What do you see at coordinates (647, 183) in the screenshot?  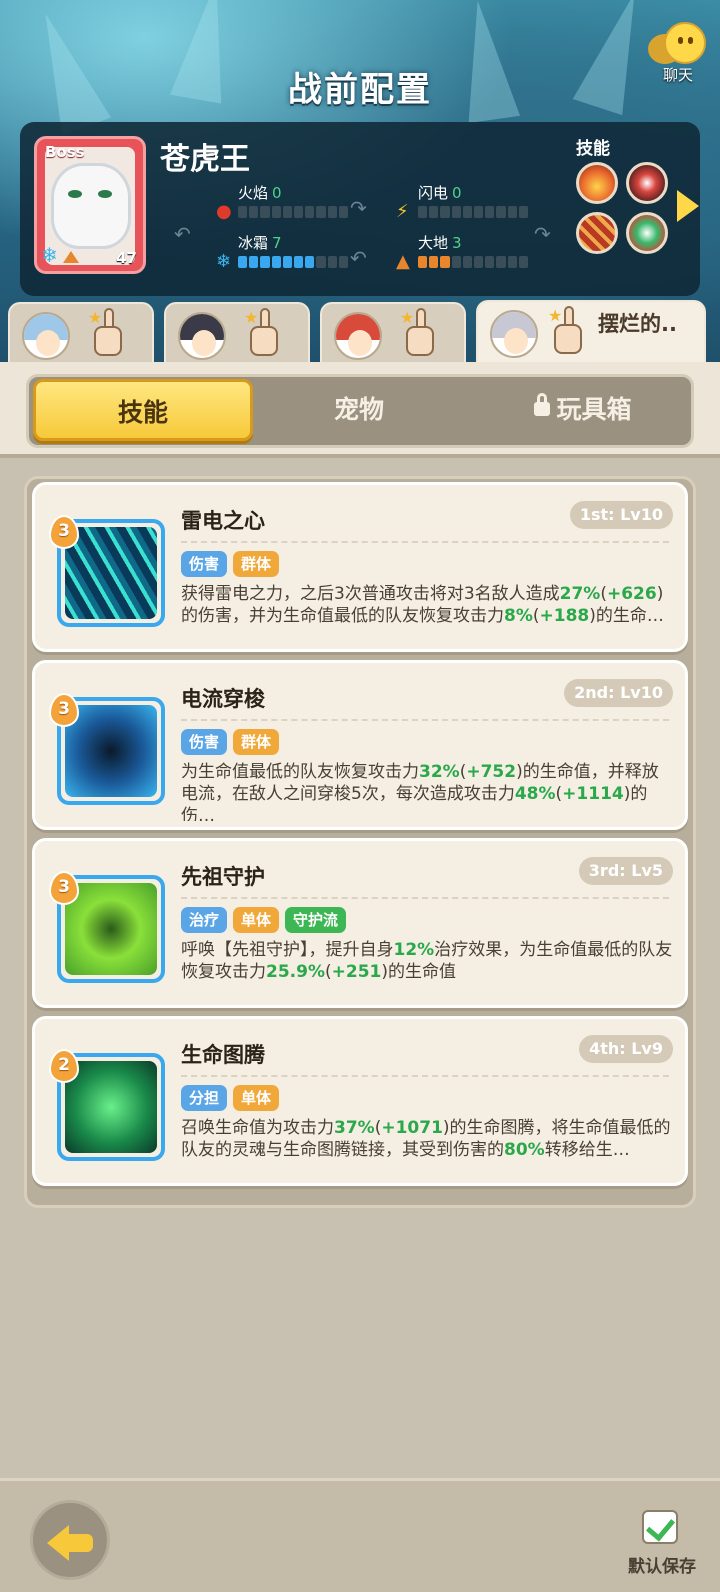 I see `boss-skill-bite-icon` at bounding box center [647, 183].